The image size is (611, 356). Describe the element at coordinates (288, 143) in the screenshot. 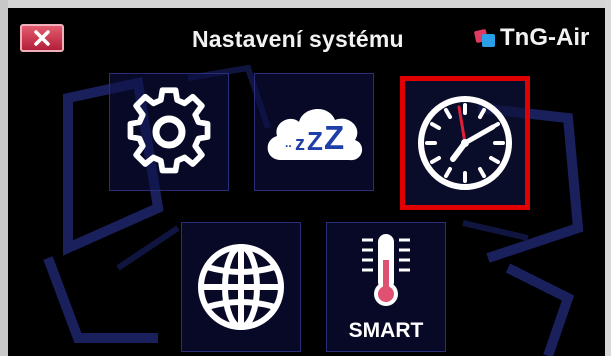

I see `sleep-dots-text: ..` at that location.